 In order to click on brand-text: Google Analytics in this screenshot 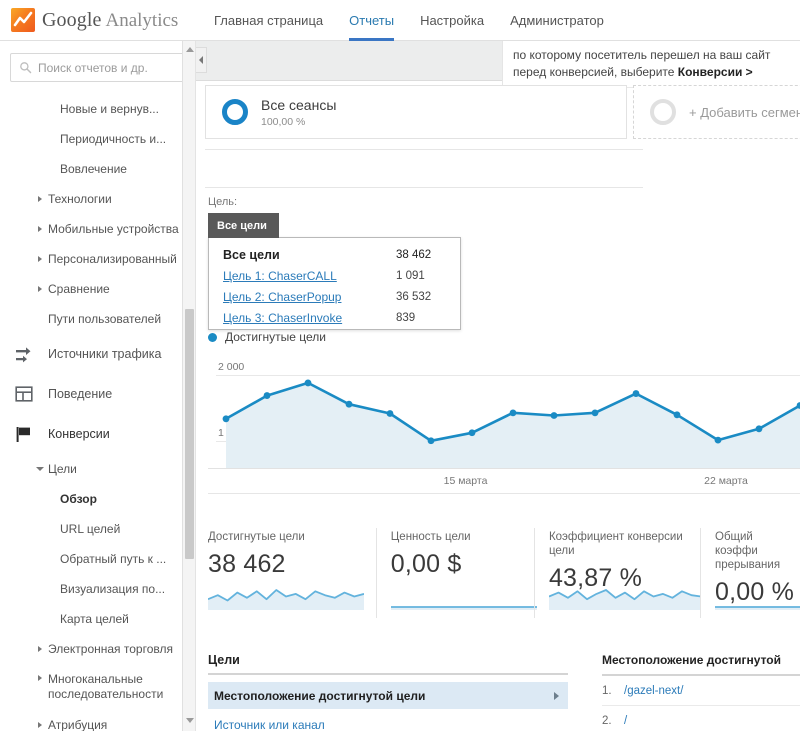, I will do `click(110, 20)`.